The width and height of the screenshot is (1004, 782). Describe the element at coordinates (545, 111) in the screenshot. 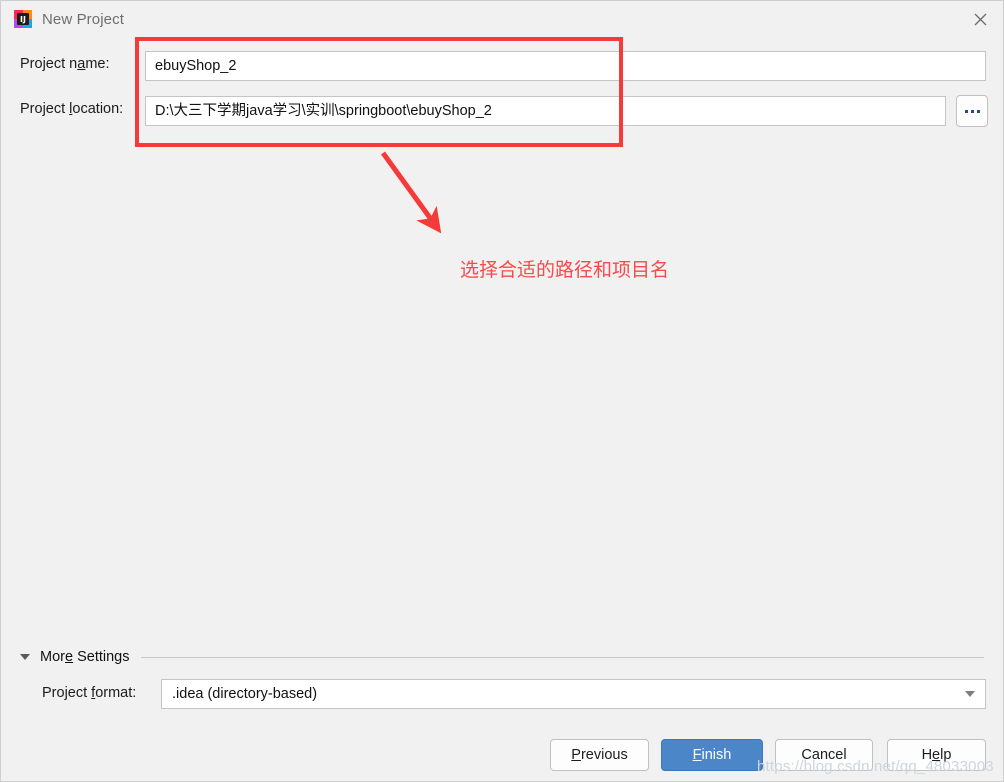

I see `project-location-input: D:\大三下学期java学习\实训\springboot\ebuyShop_2` at that location.